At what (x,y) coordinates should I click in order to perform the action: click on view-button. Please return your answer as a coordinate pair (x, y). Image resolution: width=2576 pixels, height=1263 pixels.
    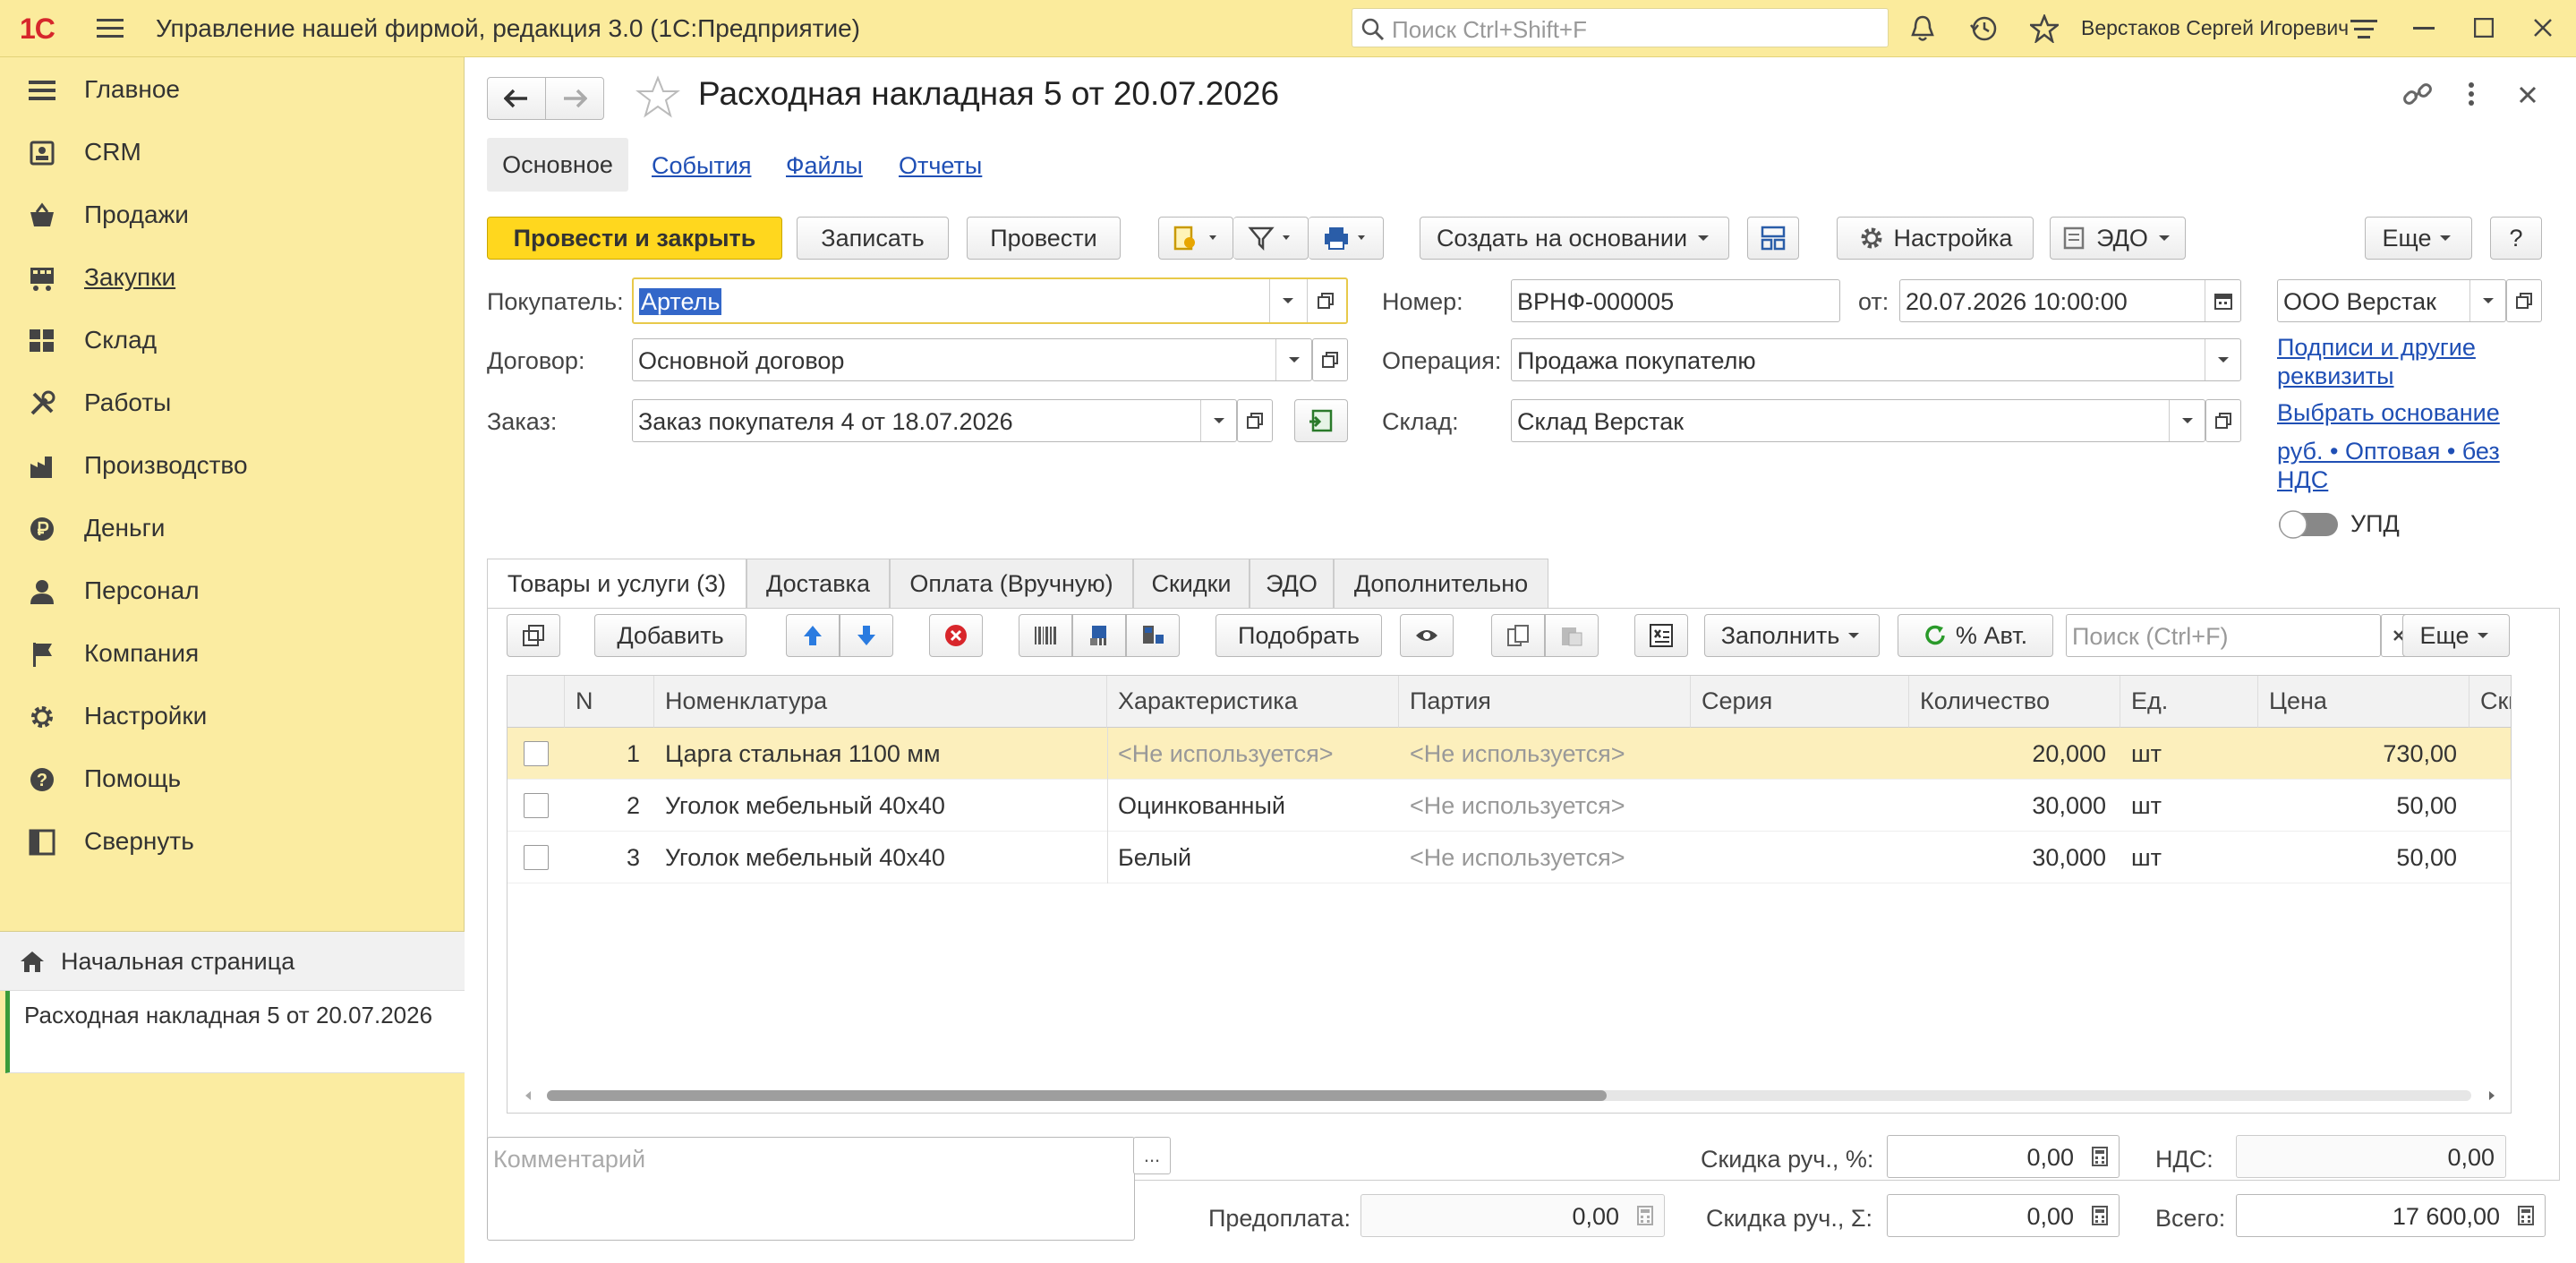
    Looking at the image, I should click on (1427, 635).